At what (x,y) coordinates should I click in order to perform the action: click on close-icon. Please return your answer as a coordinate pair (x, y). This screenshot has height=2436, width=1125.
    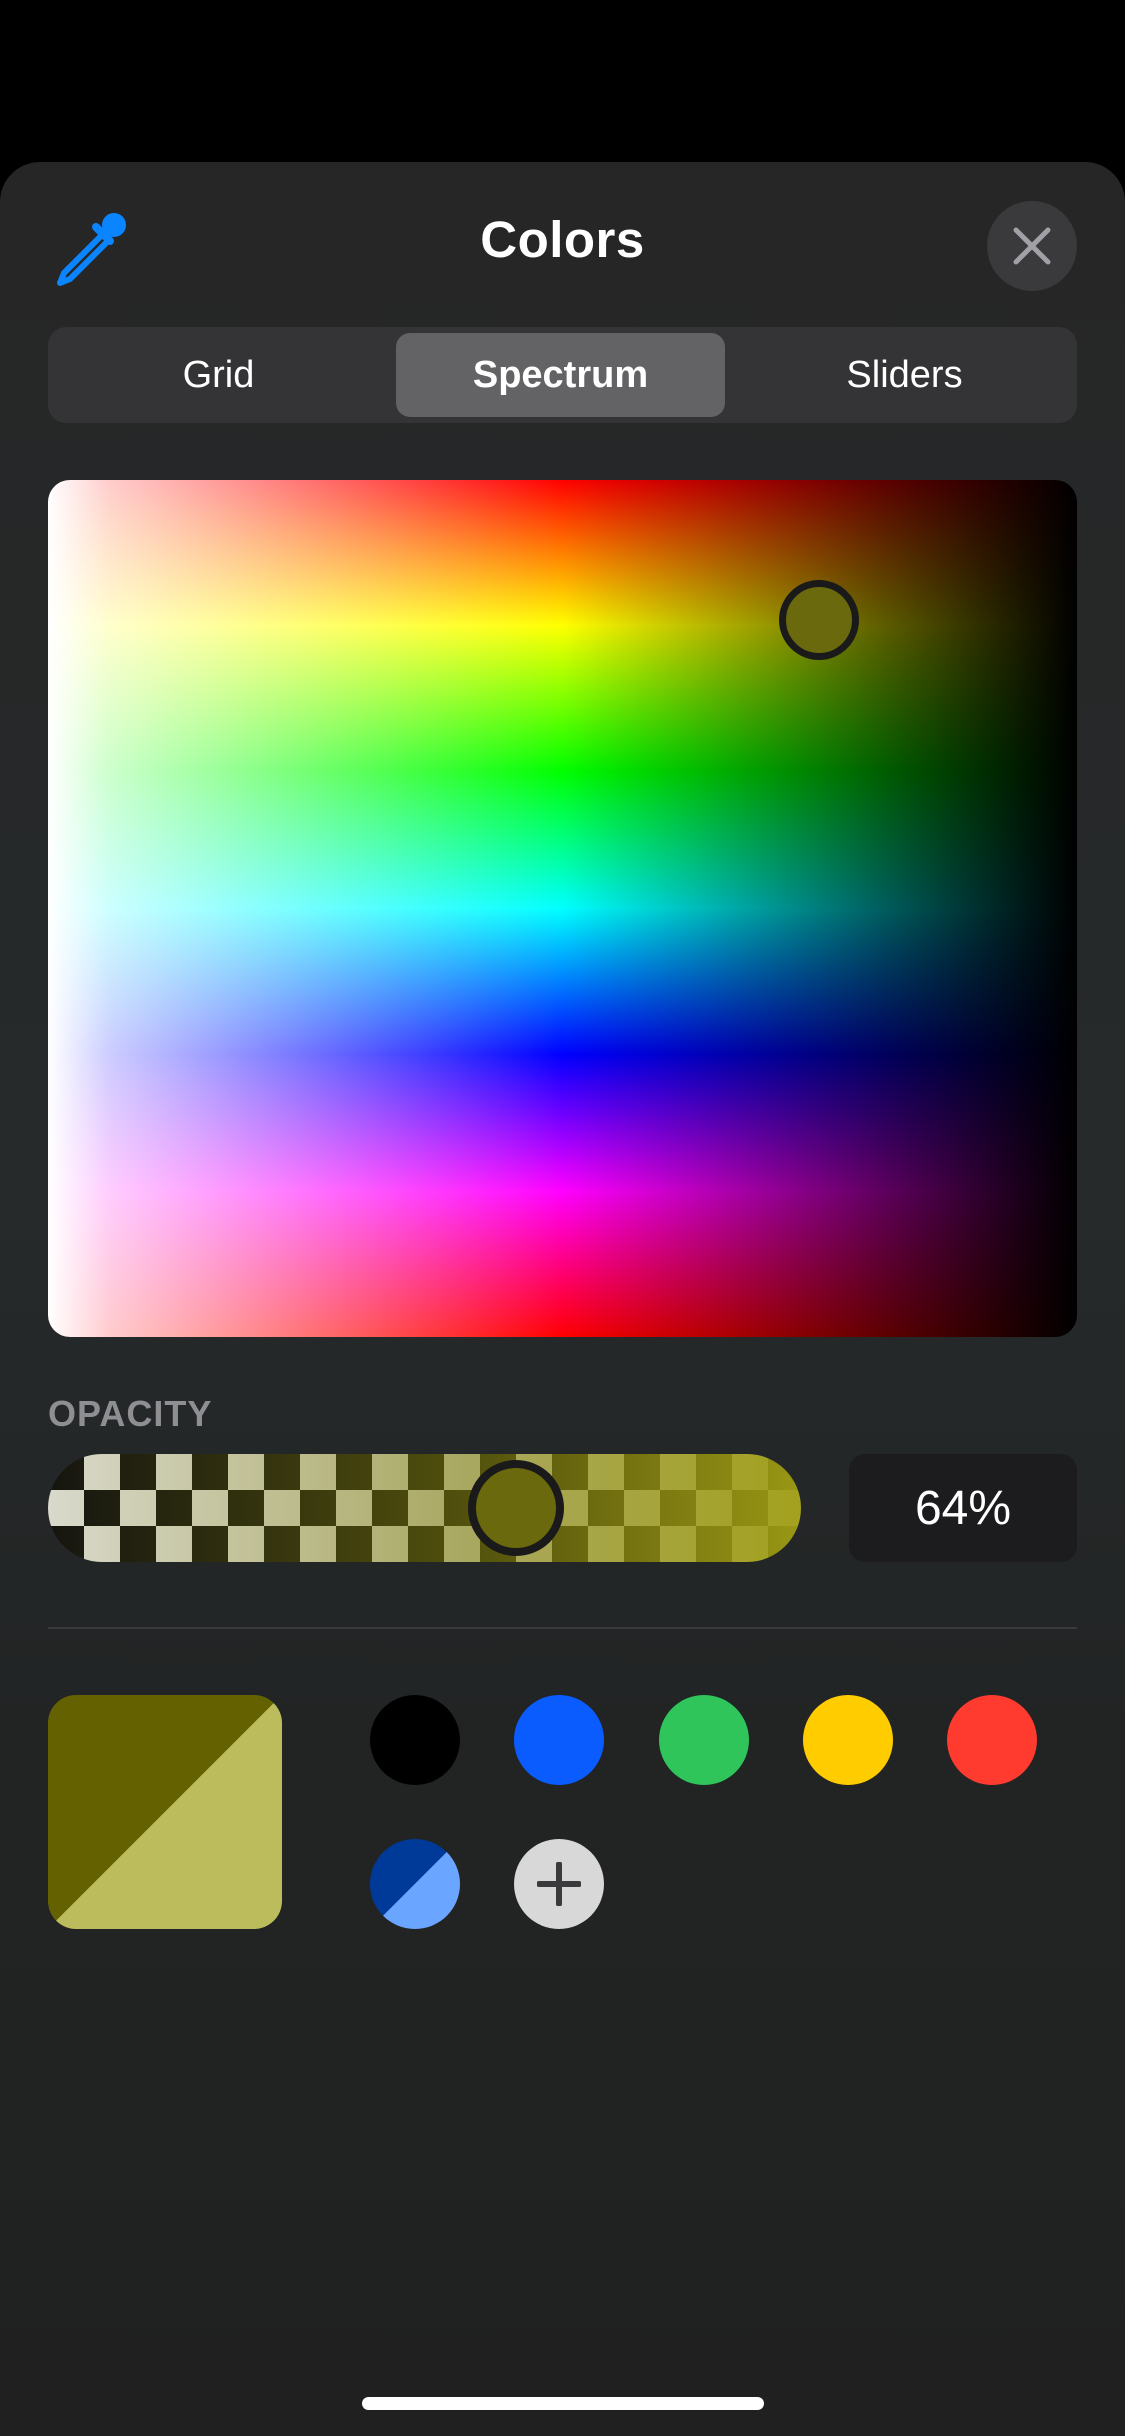
    Looking at the image, I should click on (1032, 246).